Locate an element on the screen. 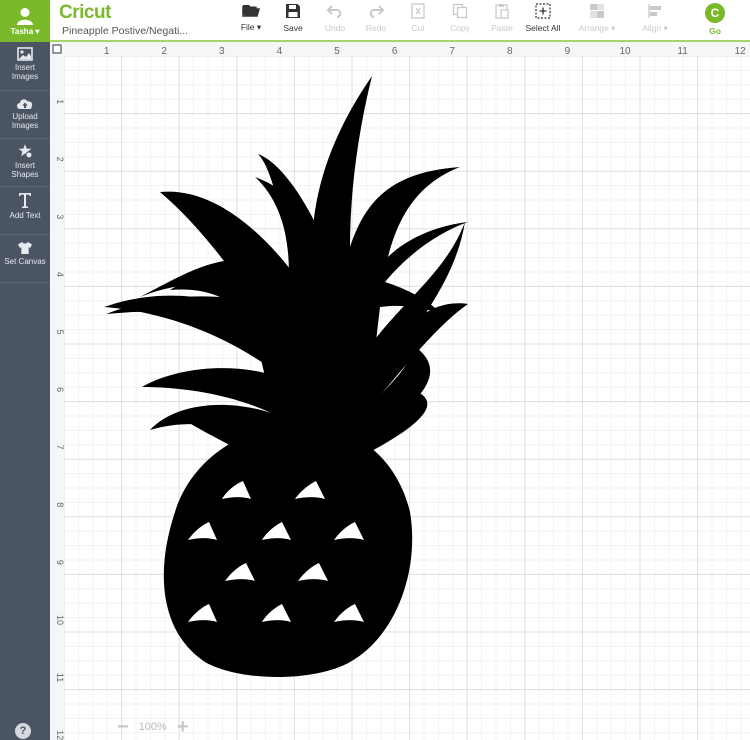  cloud-upload-icon is located at coordinates (25, 104).